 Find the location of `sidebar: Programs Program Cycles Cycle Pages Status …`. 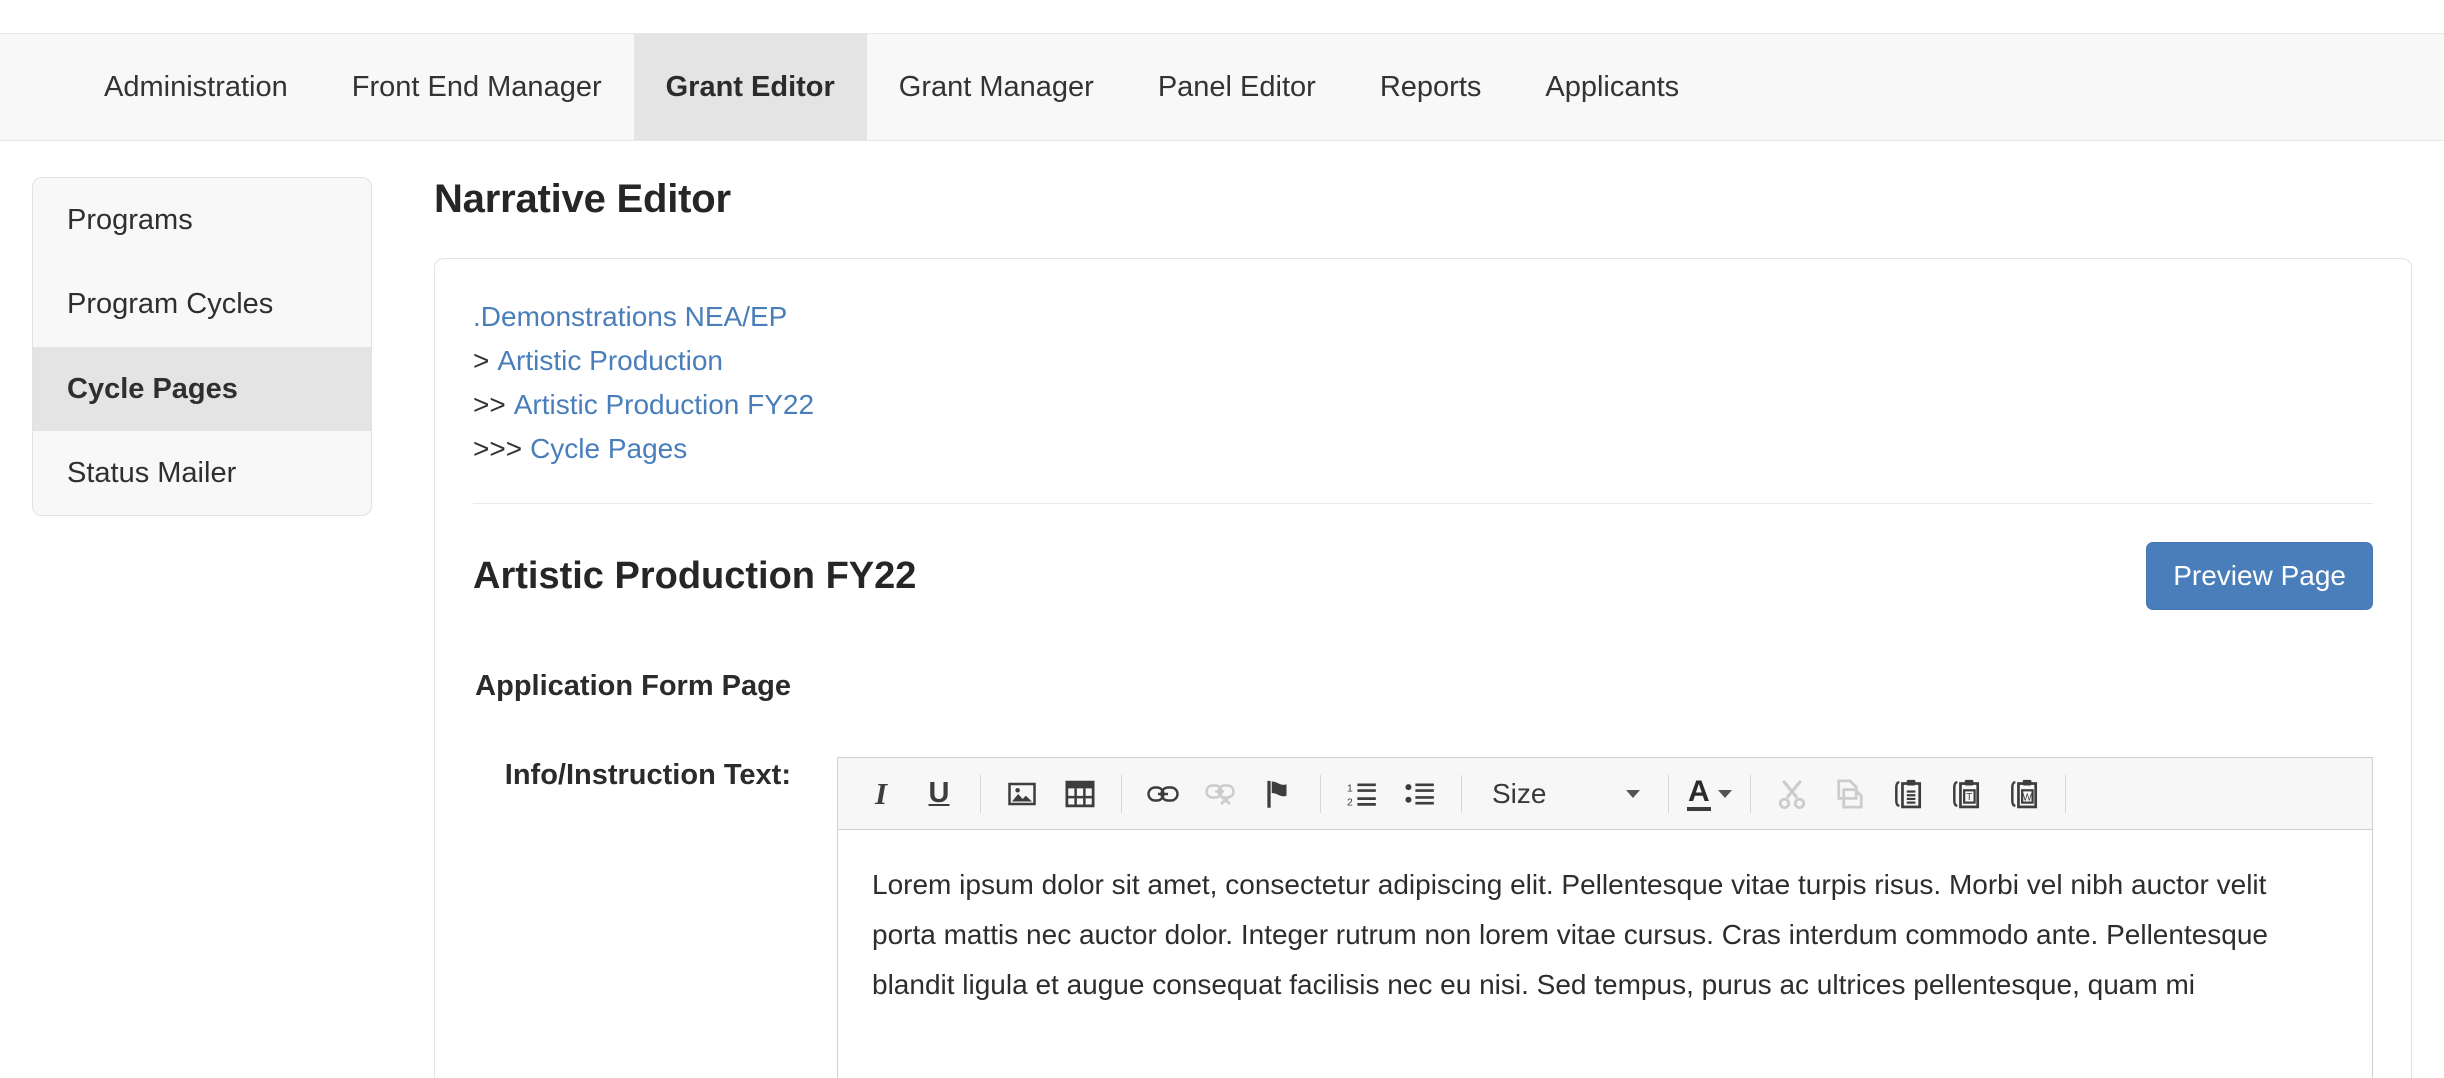

sidebar: Programs Program Cycles Cycle Pages Status … is located at coordinates (202, 346).